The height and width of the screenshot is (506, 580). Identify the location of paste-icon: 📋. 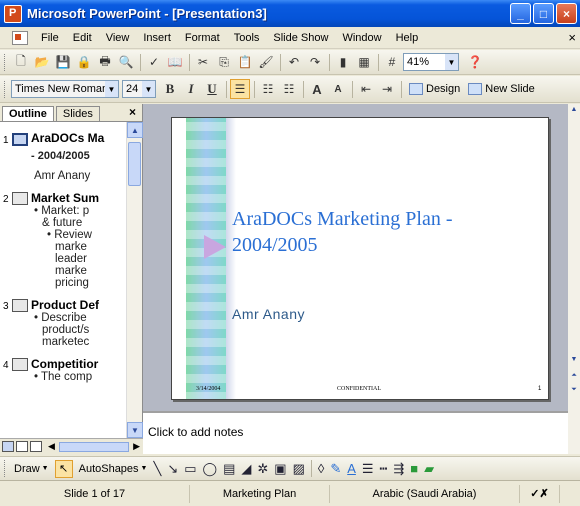
(245, 62).